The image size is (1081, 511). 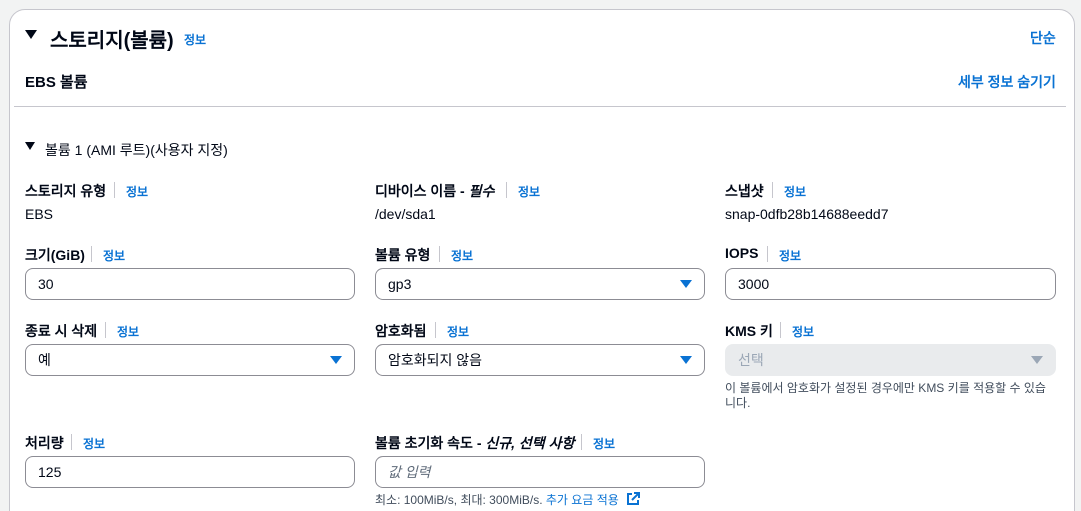 I want to click on init-rate-placeholder: 값 입력, so click(x=409, y=472).